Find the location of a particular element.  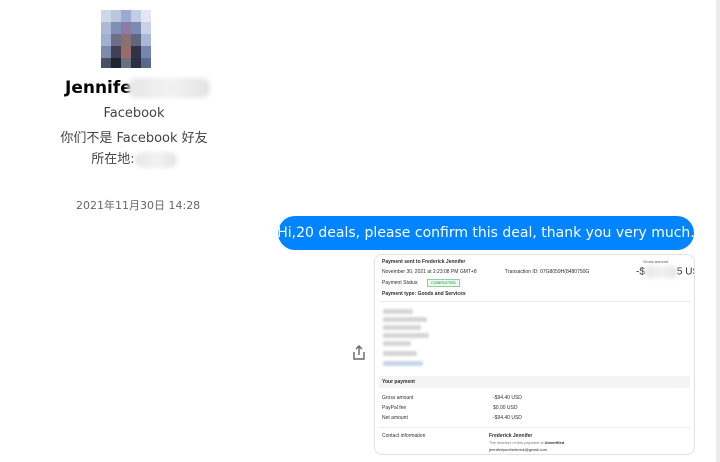

paypal-fee-row-label: PayPal fee is located at coordinates (394, 408).